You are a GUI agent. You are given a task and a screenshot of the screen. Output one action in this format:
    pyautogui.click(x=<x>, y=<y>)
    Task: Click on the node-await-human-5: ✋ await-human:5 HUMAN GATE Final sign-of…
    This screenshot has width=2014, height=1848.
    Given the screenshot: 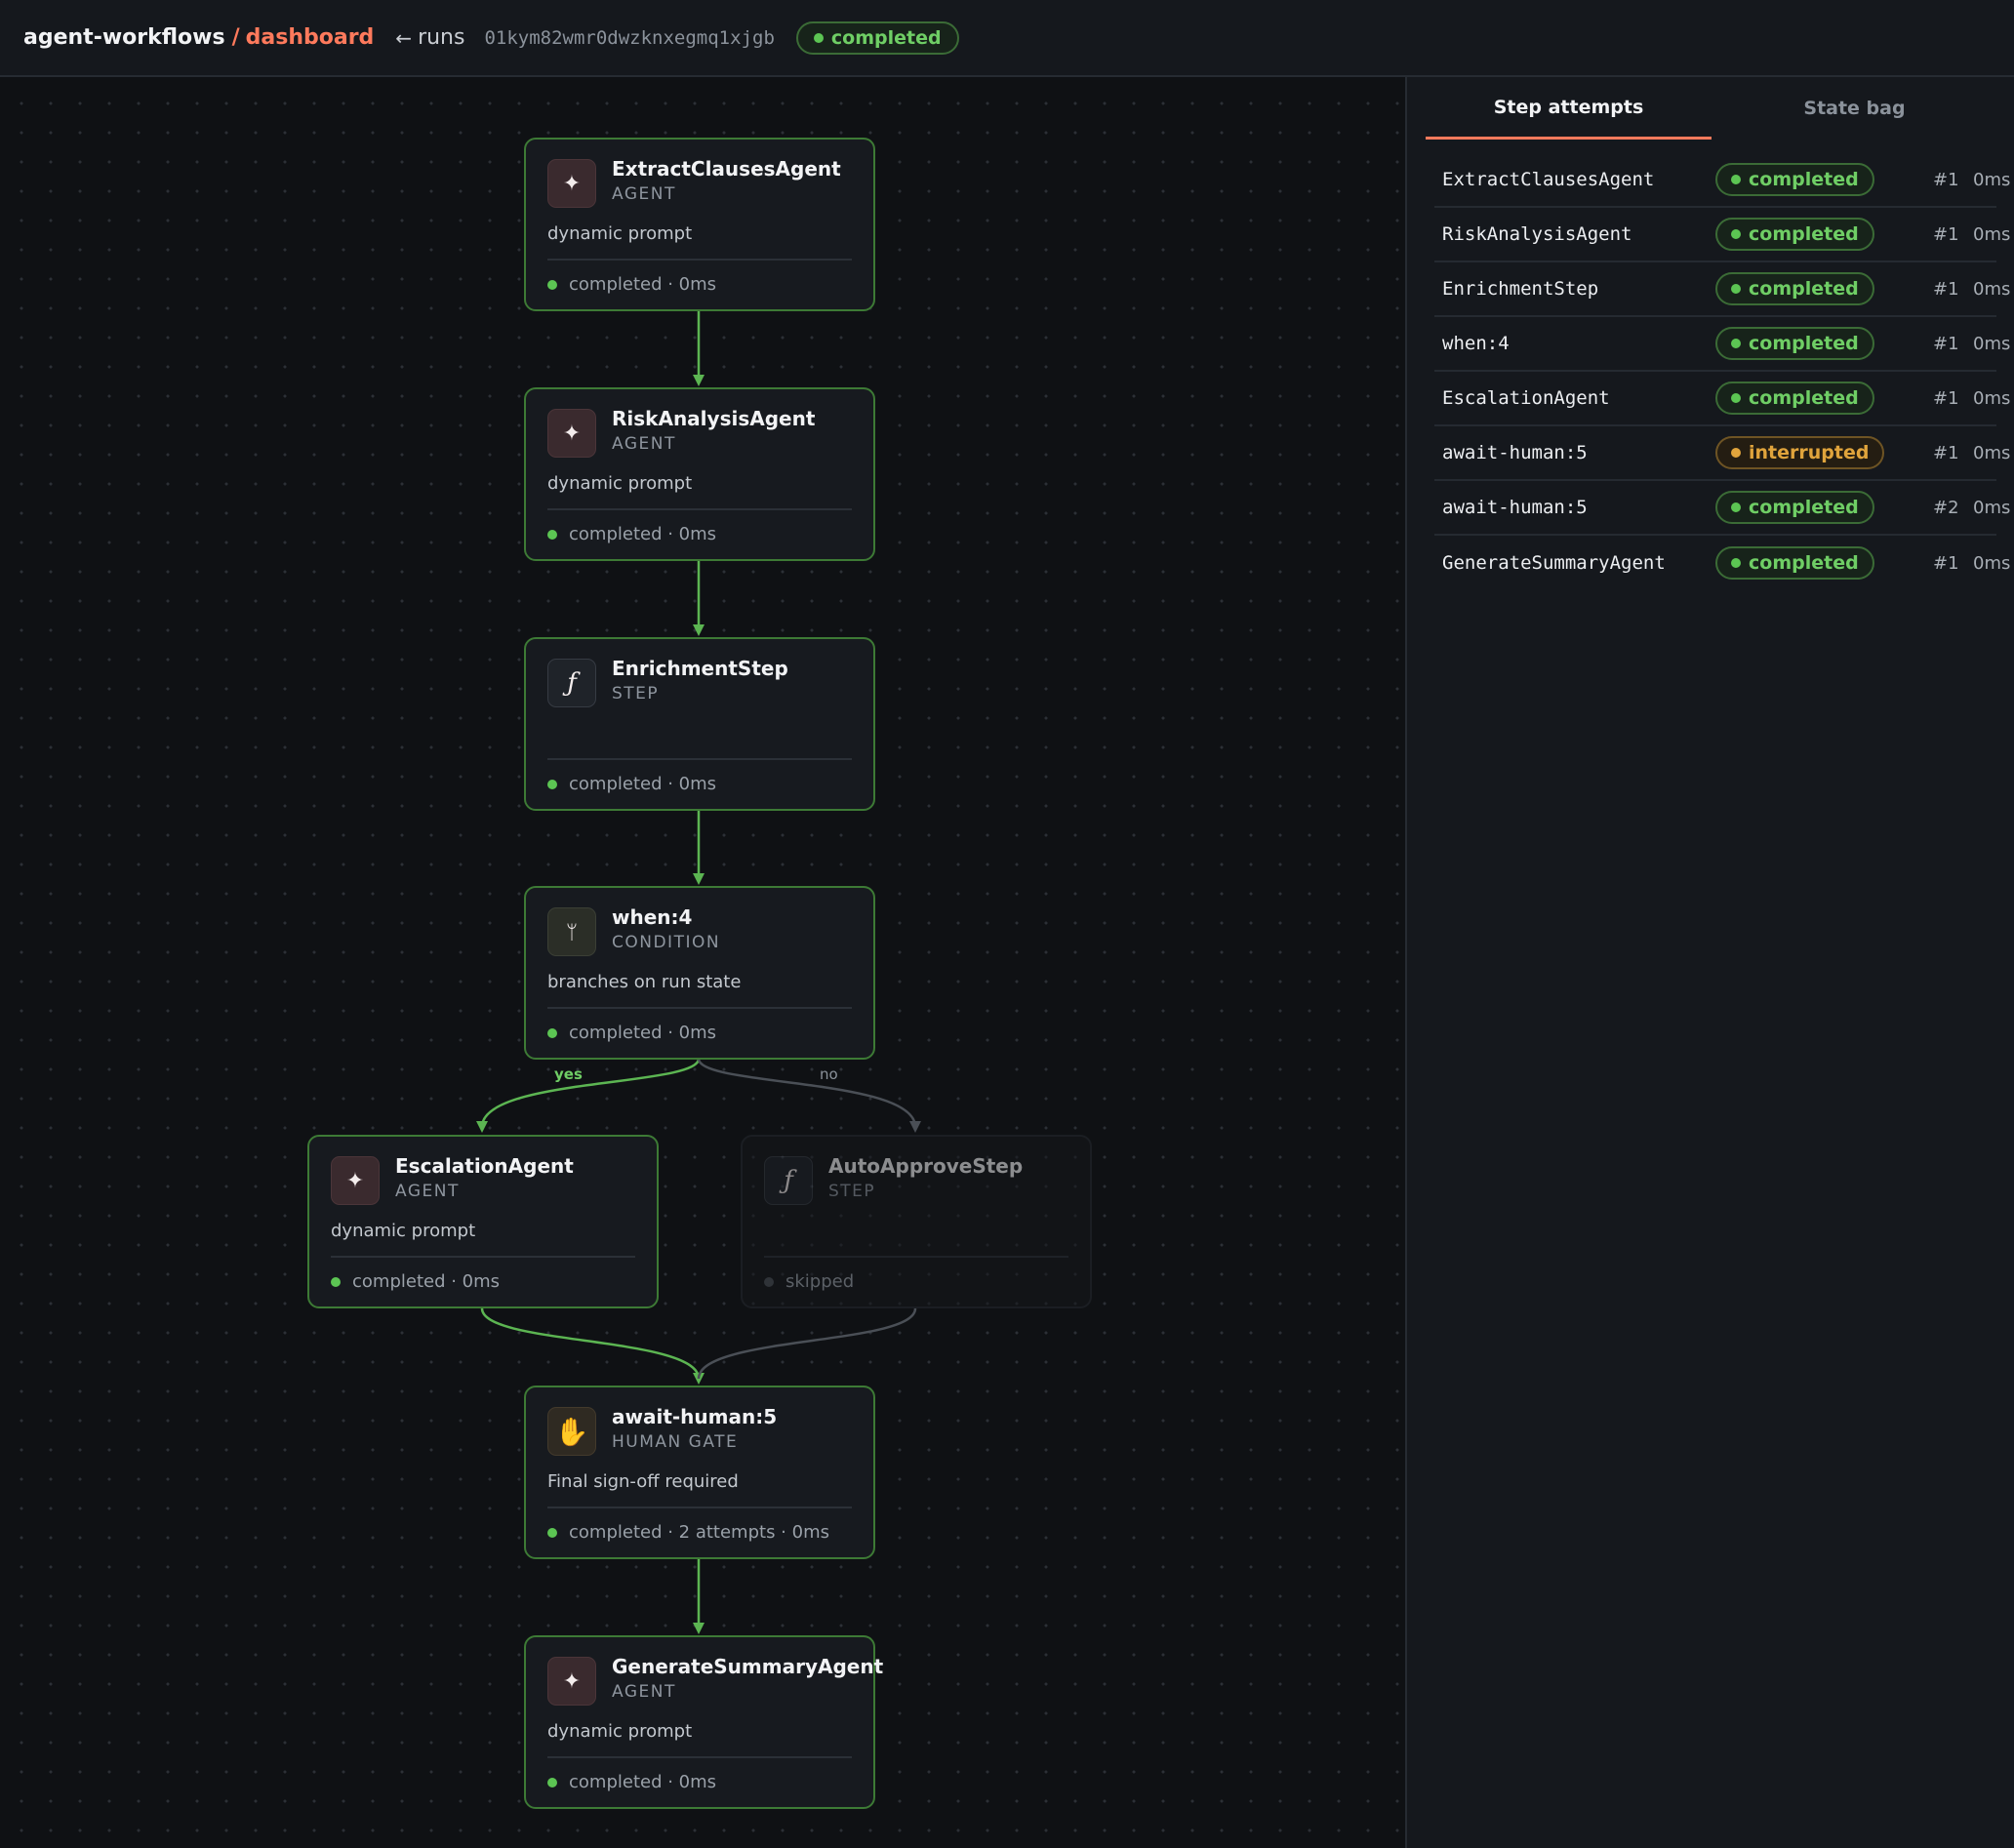 What is the action you would take?
    pyautogui.click(x=699, y=1473)
    